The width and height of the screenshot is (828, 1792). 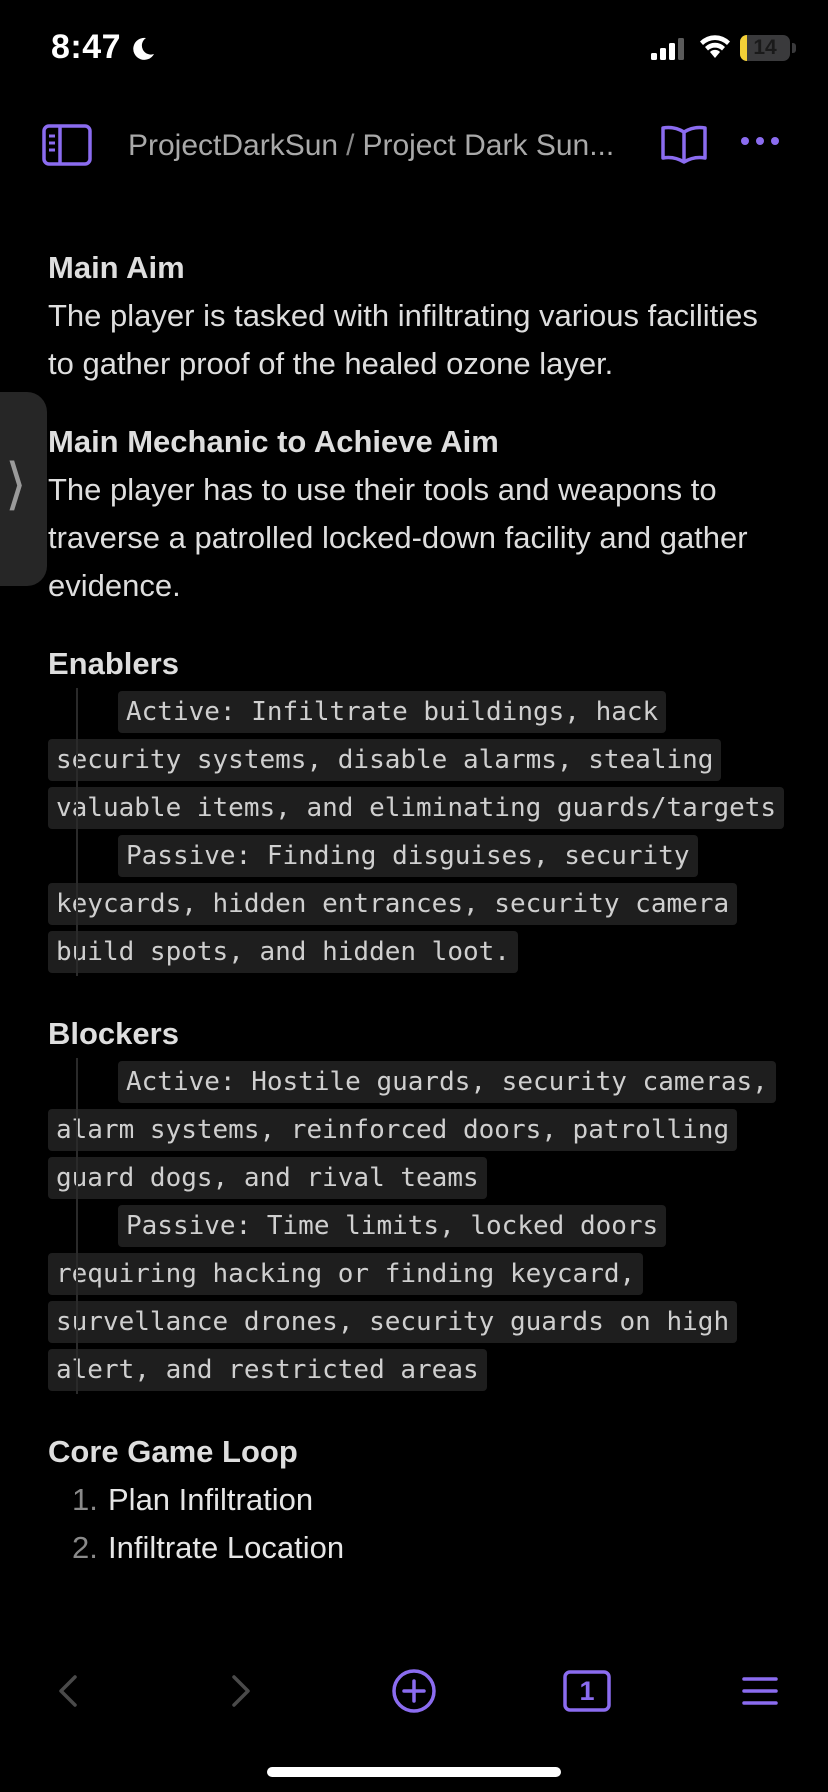 What do you see at coordinates (143, 48) in the screenshot?
I see `moon-icon` at bounding box center [143, 48].